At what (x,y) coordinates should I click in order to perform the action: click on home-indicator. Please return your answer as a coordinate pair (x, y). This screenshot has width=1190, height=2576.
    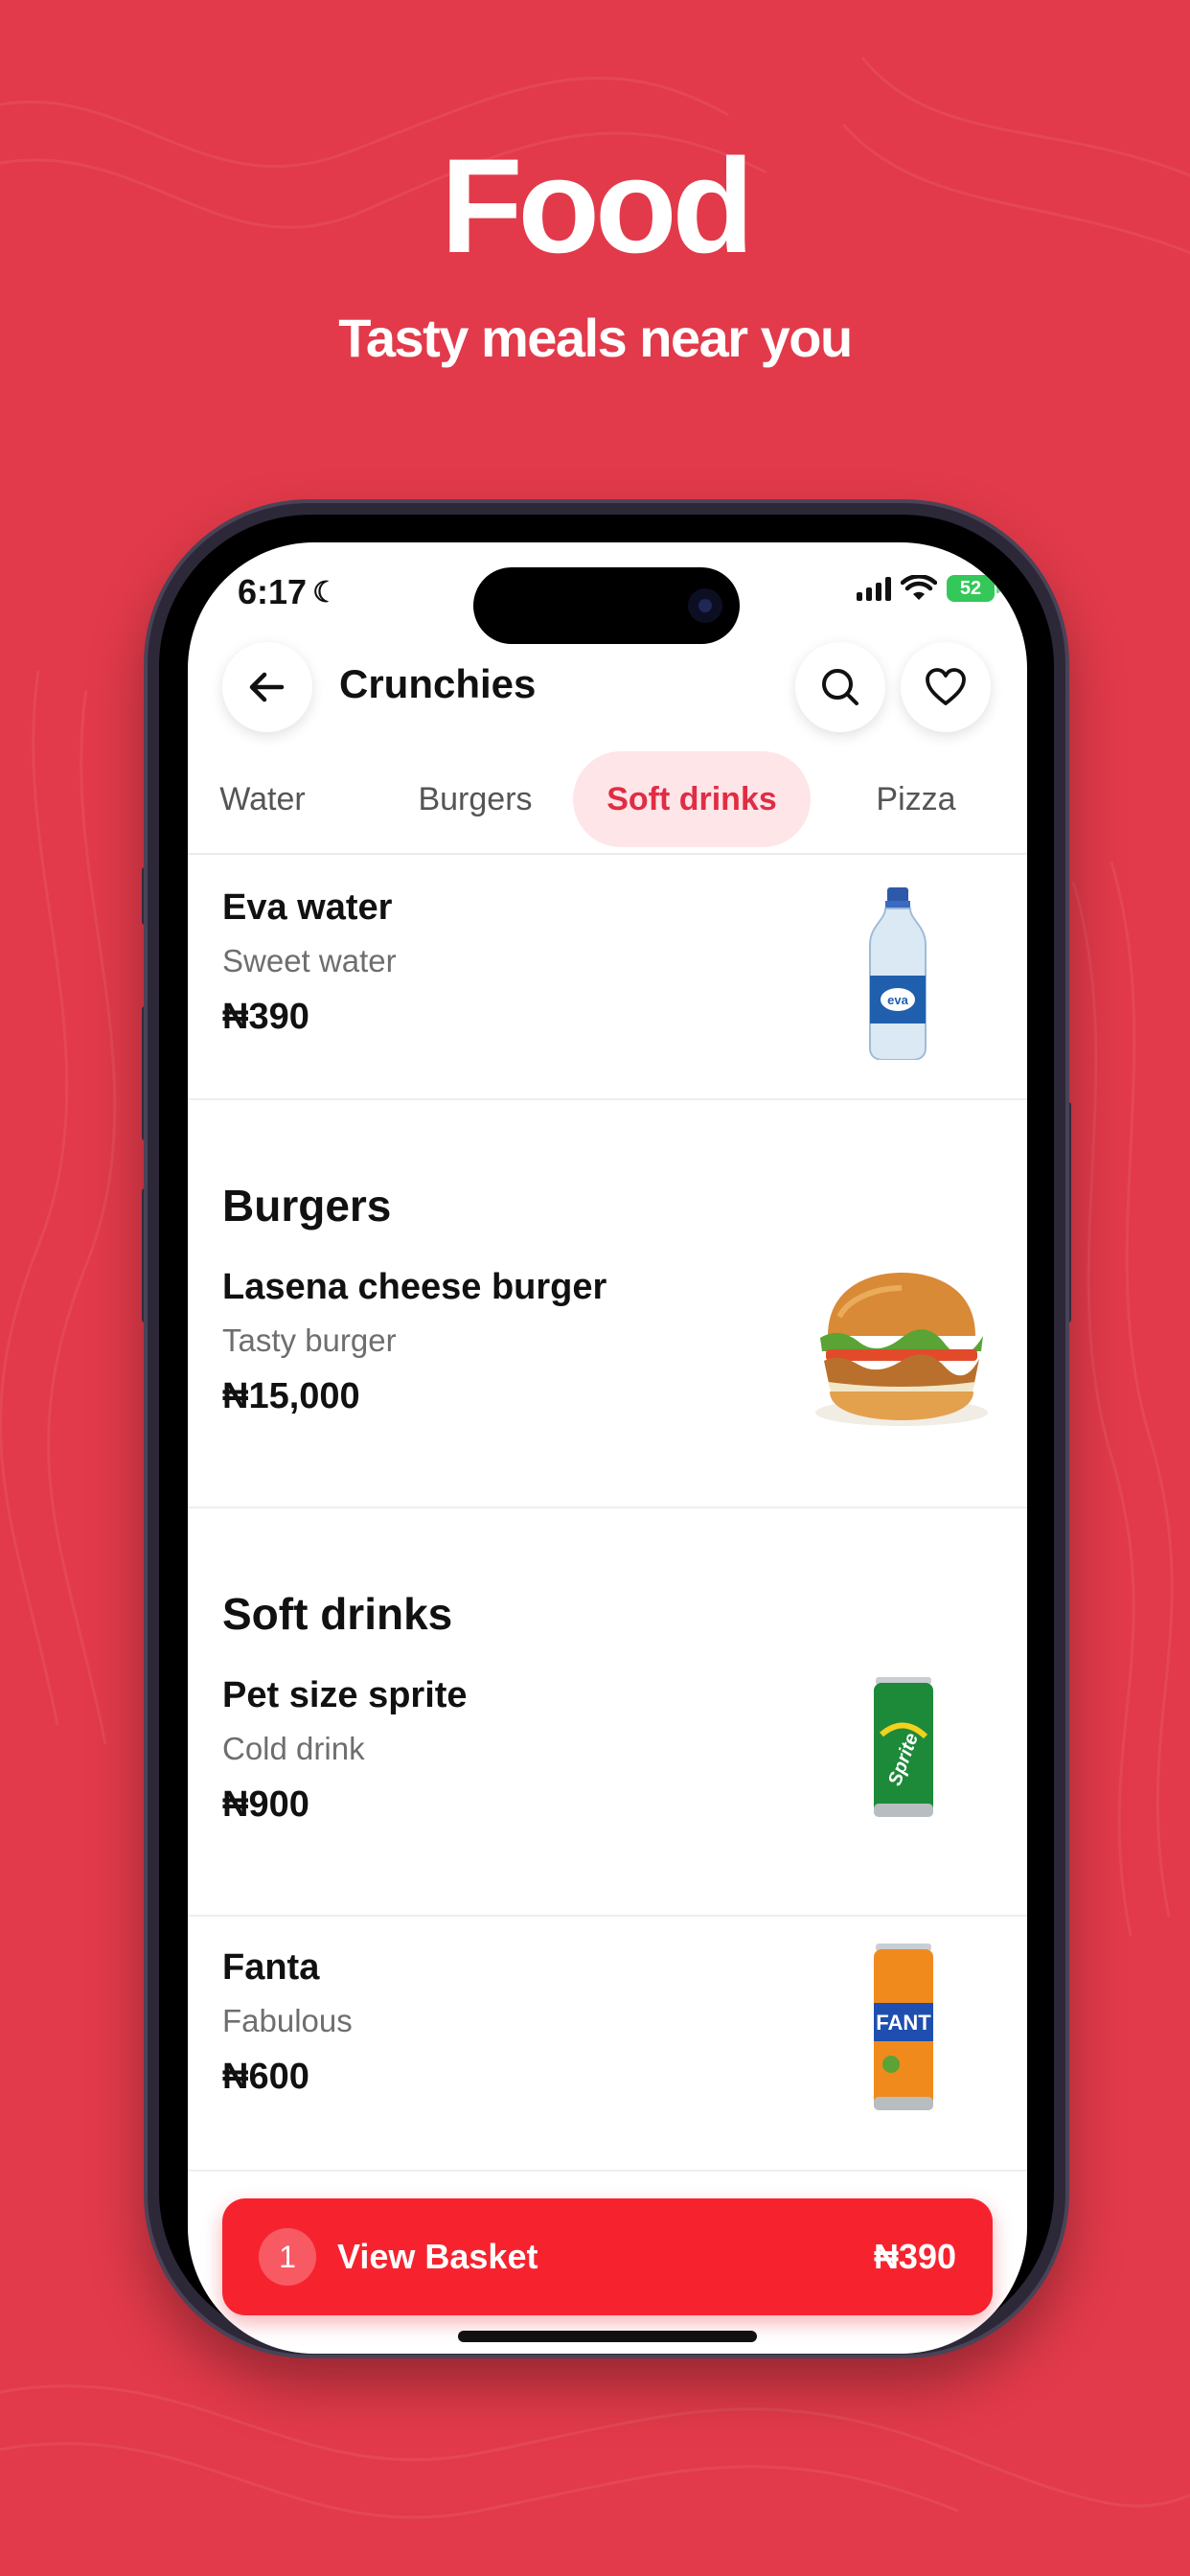
    Looking at the image, I should click on (607, 2336).